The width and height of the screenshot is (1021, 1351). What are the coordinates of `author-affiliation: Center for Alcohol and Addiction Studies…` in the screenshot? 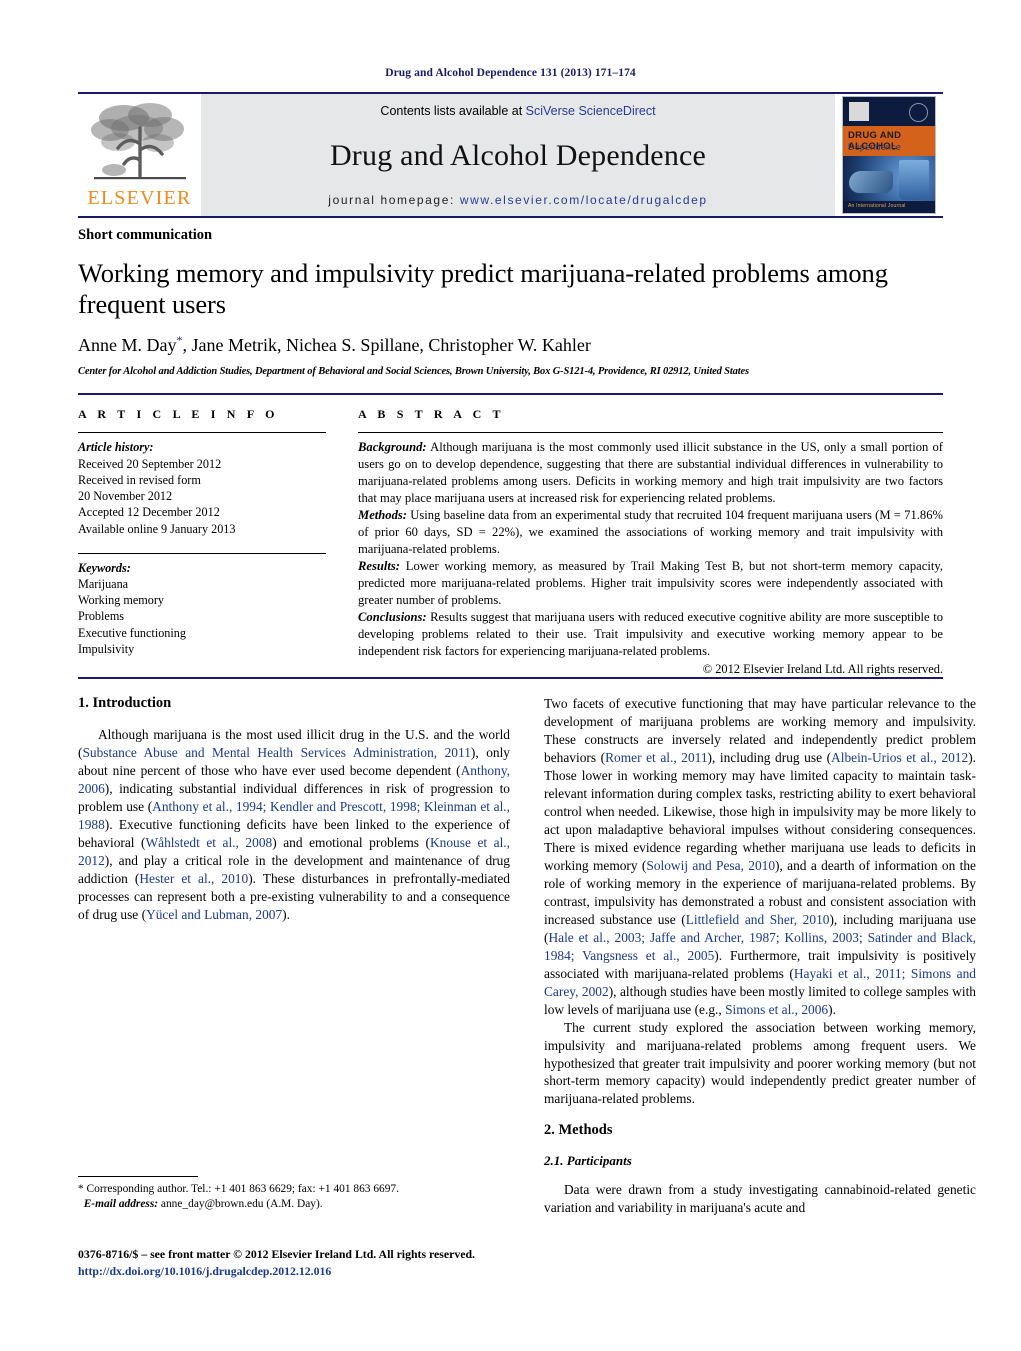 It's located at (413, 372).